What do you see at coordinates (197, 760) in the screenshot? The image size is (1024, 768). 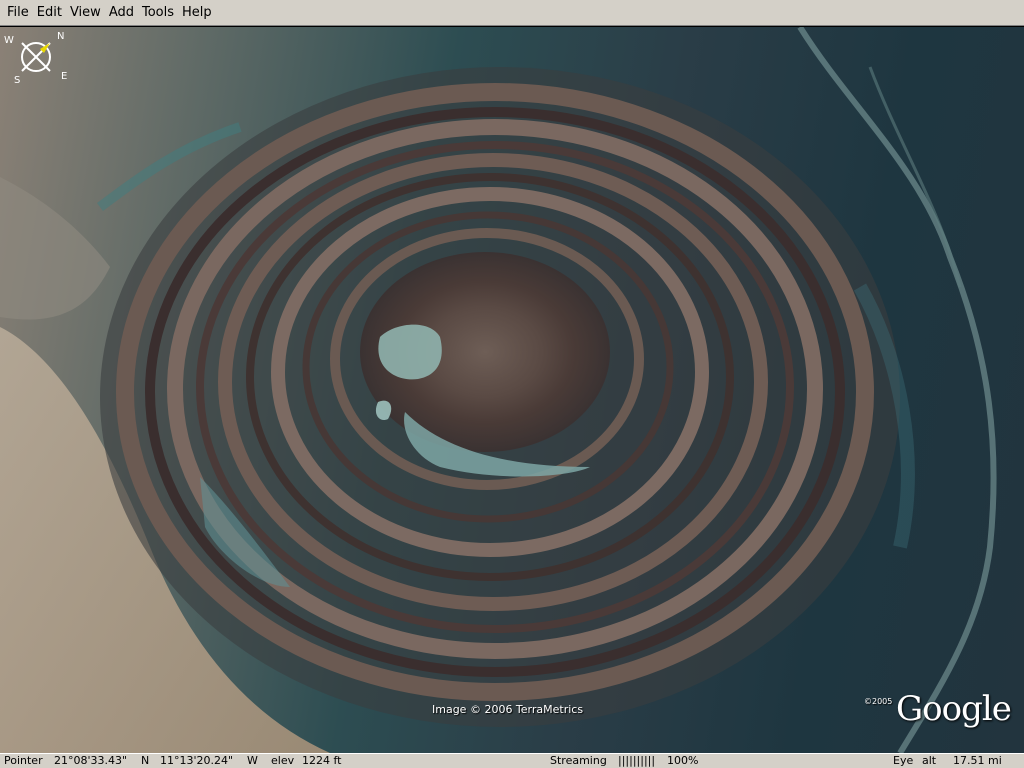 I see `pointer-longitude: 11°13'20.24"` at bounding box center [197, 760].